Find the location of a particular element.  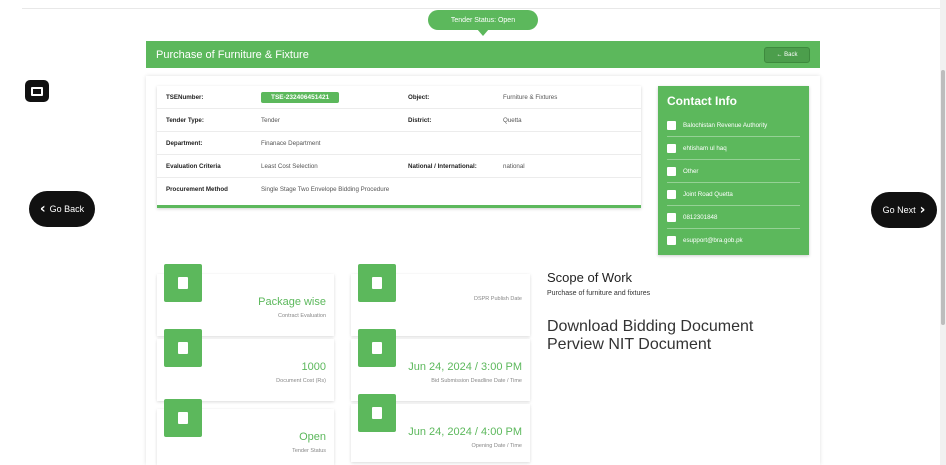

document-cost-card: 1000 Document Cost (Rs) is located at coordinates (245, 365).